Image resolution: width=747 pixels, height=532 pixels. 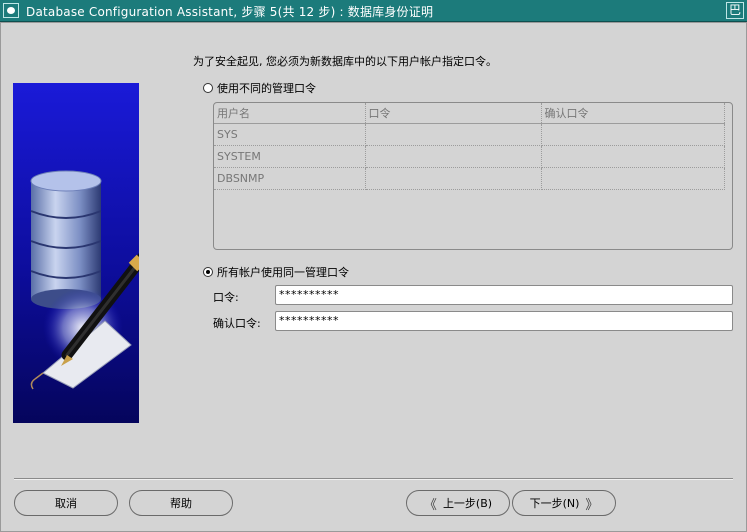 What do you see at coordinates (504, 295) in the screenshot?
I see `password-input: **********` at bounding box center [504, 295].